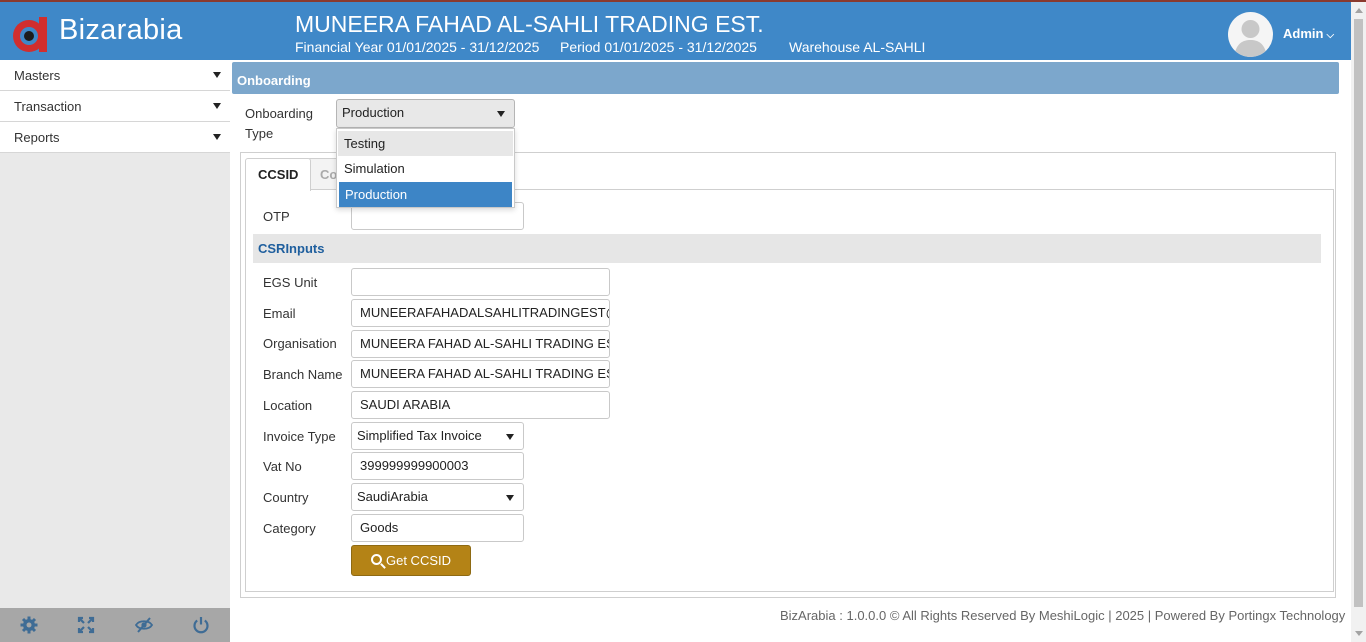  Describe the element at coordinates (144, 625) in the screenshot. I see `eye-slash-icon` at that location.